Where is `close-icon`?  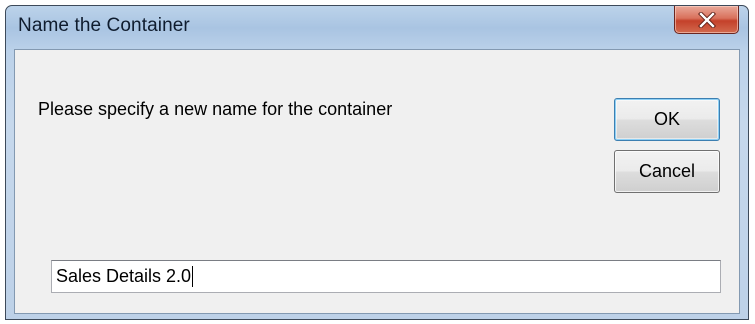 close-icon is located at coordinates (706, 19).